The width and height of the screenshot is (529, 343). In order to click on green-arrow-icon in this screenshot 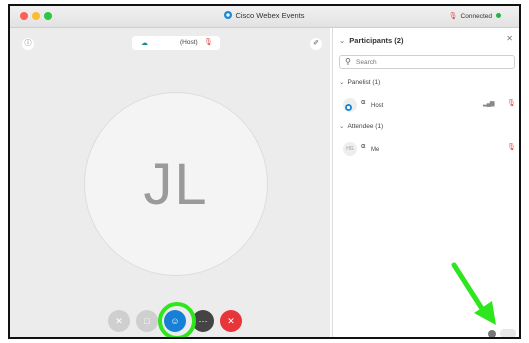, I will do `click(473, 293)`.